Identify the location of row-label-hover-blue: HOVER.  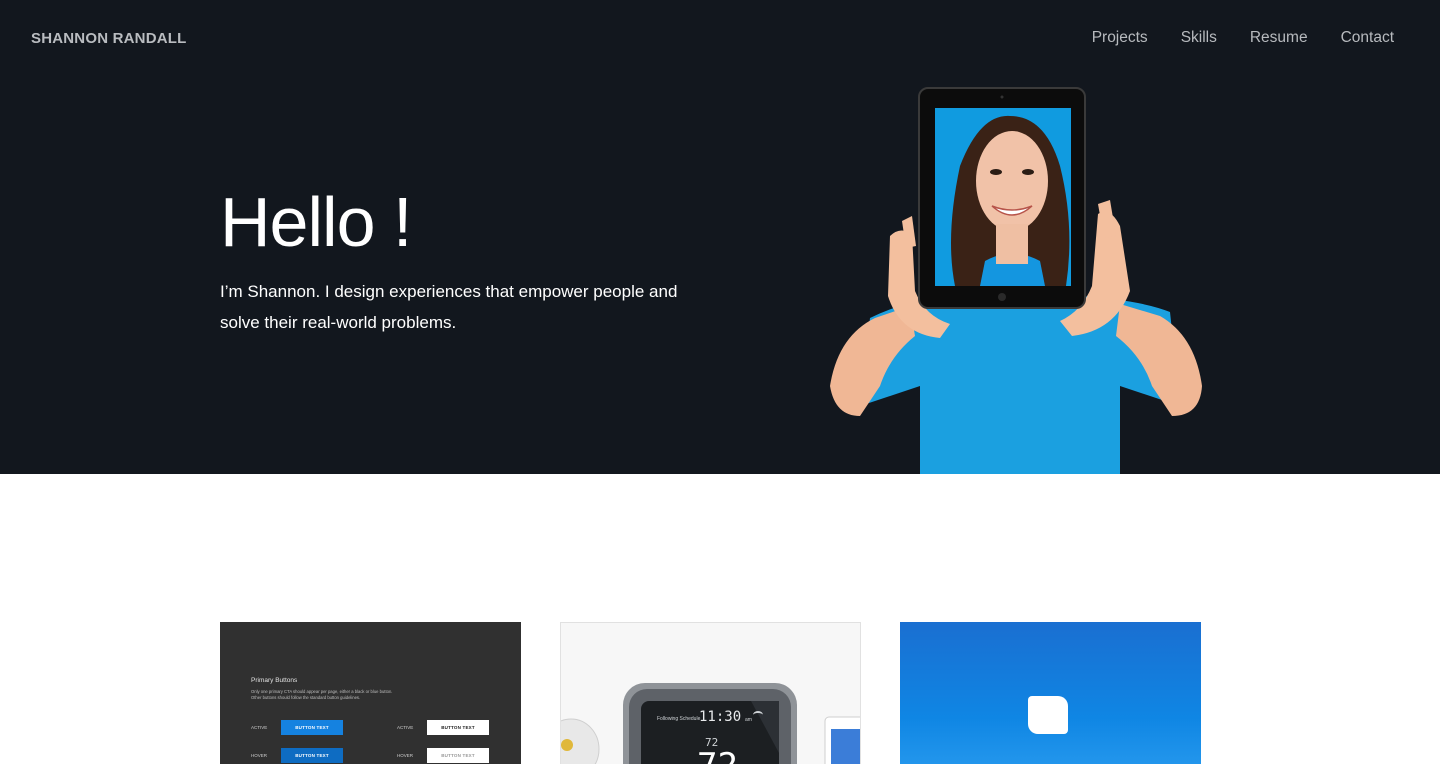
(259, 755).